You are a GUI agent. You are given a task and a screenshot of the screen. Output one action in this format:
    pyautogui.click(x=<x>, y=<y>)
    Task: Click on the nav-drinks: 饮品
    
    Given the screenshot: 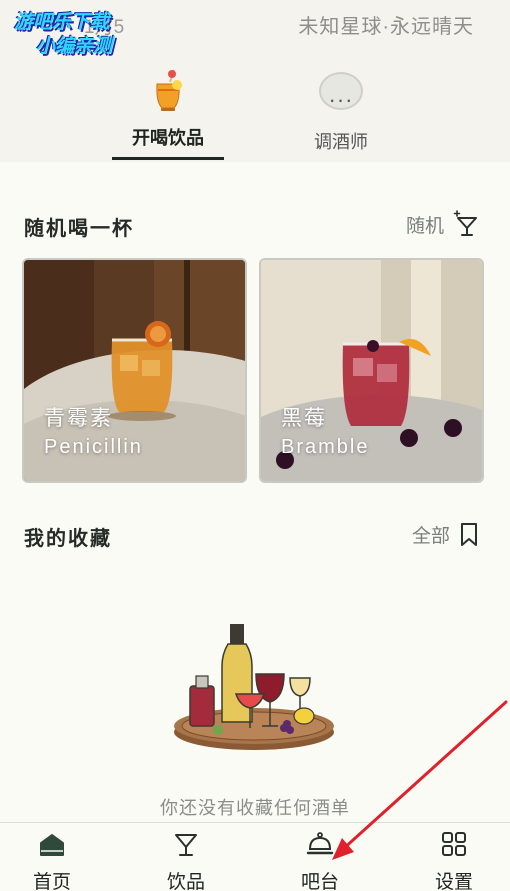 What is the action you would take?
    pyautogui.click(x=186, y=860)
    